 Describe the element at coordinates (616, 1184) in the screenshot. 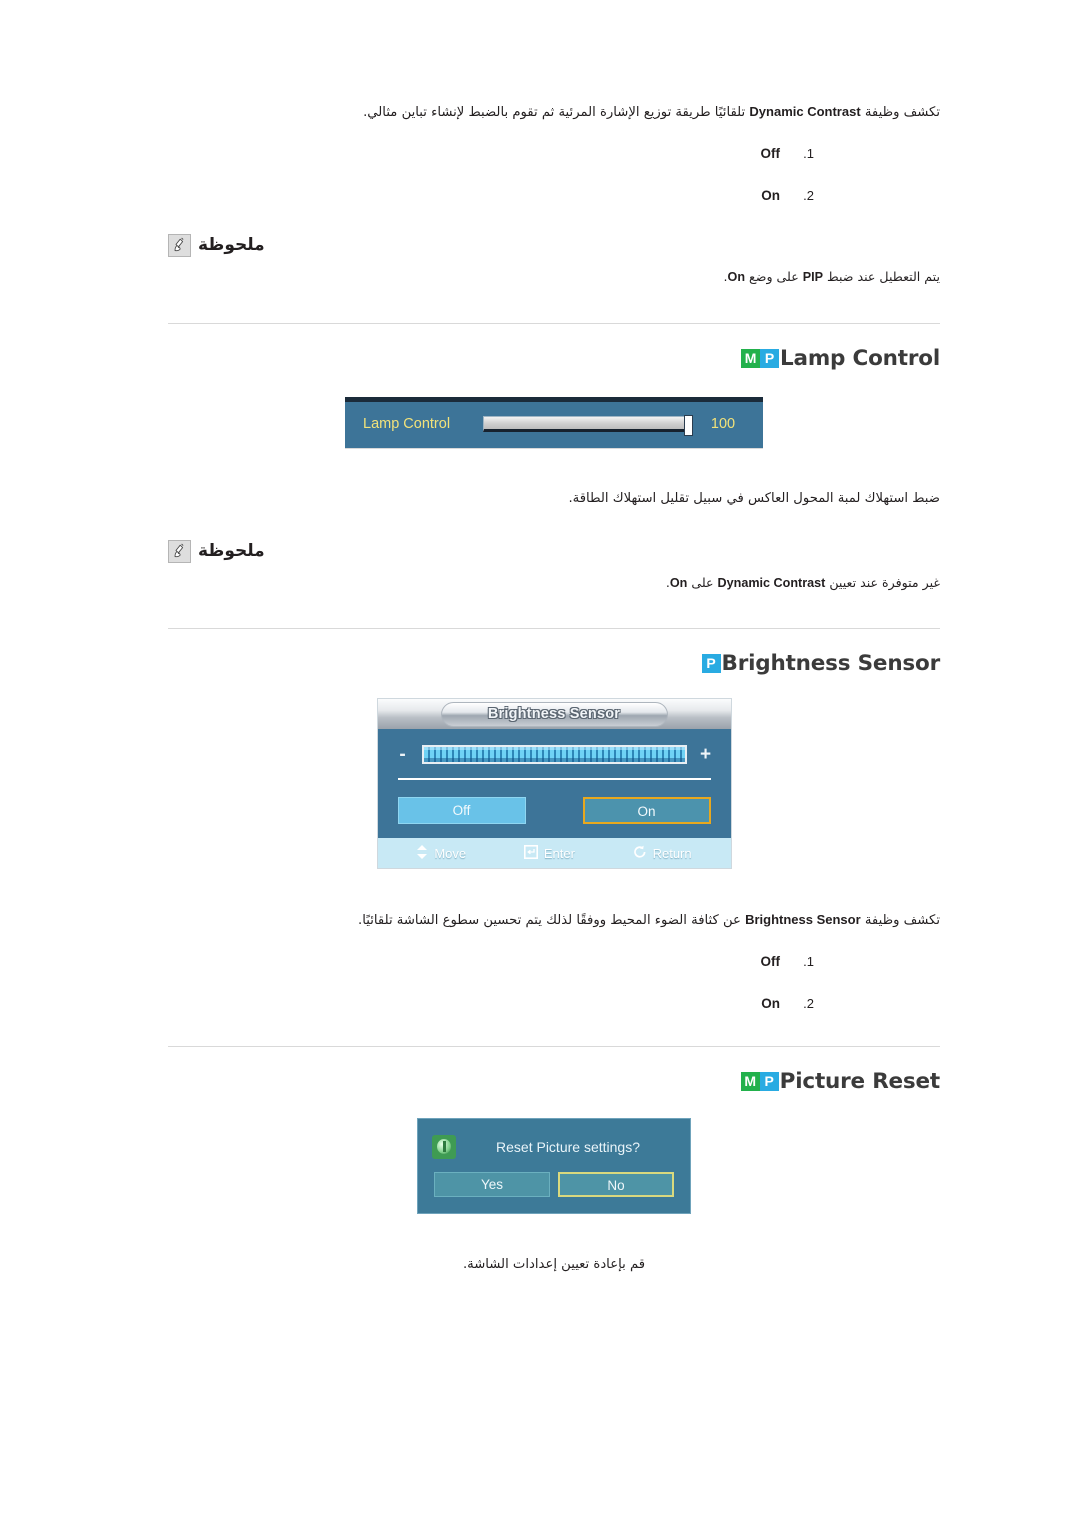

I see `confirm-no-button: No` at that location.